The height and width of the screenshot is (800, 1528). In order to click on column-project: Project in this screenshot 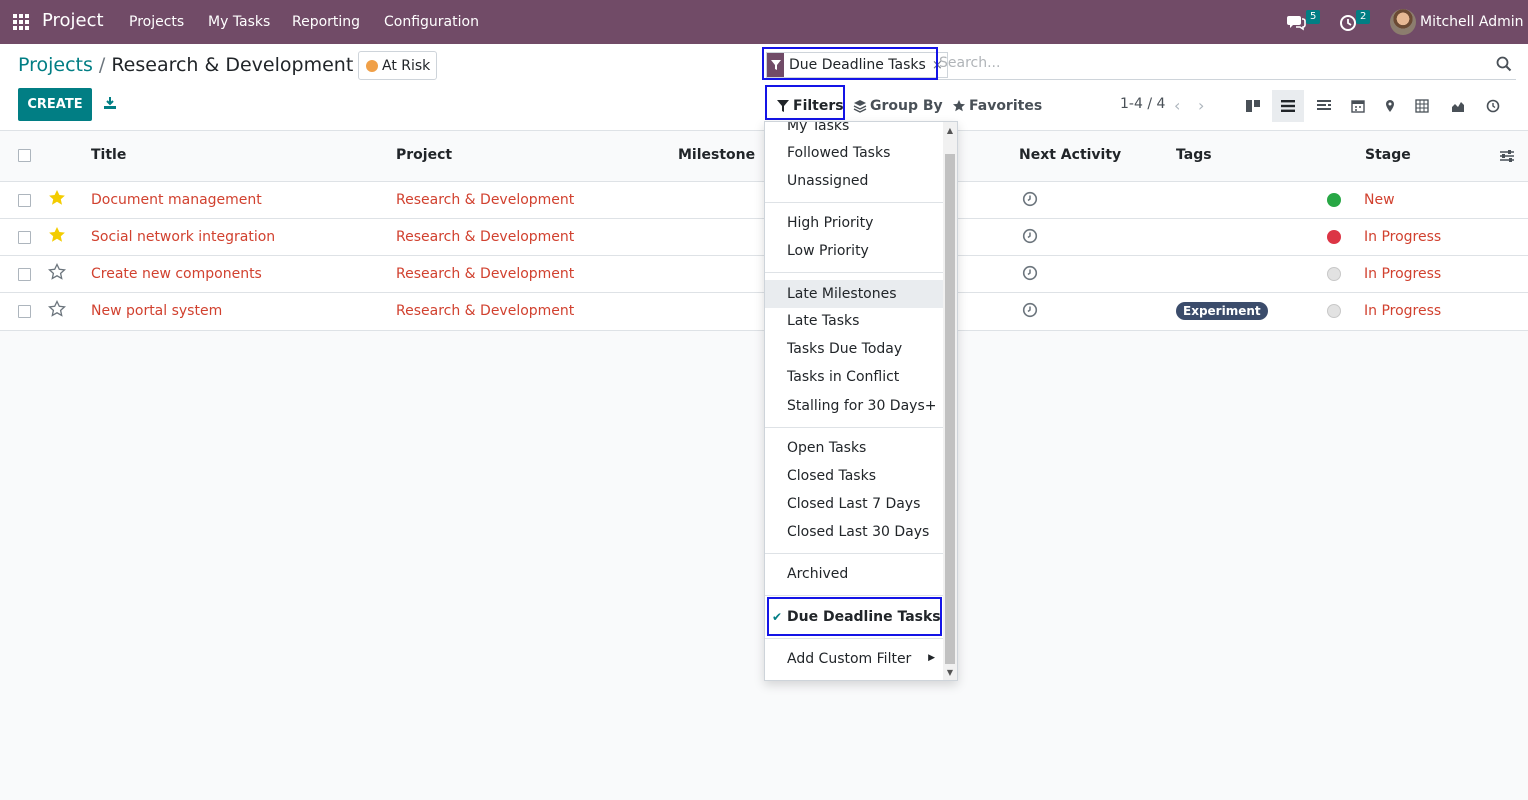, I will do `click(424, 155)`.